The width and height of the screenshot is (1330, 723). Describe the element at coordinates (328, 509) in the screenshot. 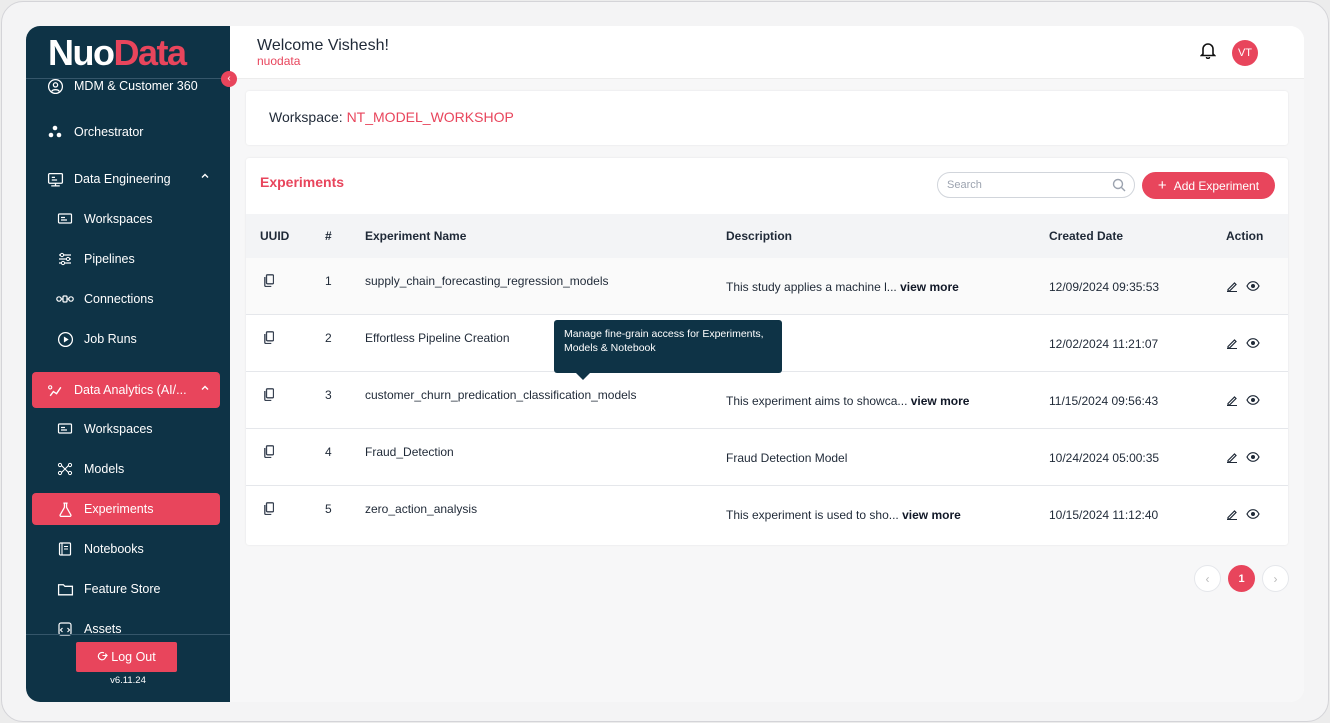

I see `row-number: 5` at that location.